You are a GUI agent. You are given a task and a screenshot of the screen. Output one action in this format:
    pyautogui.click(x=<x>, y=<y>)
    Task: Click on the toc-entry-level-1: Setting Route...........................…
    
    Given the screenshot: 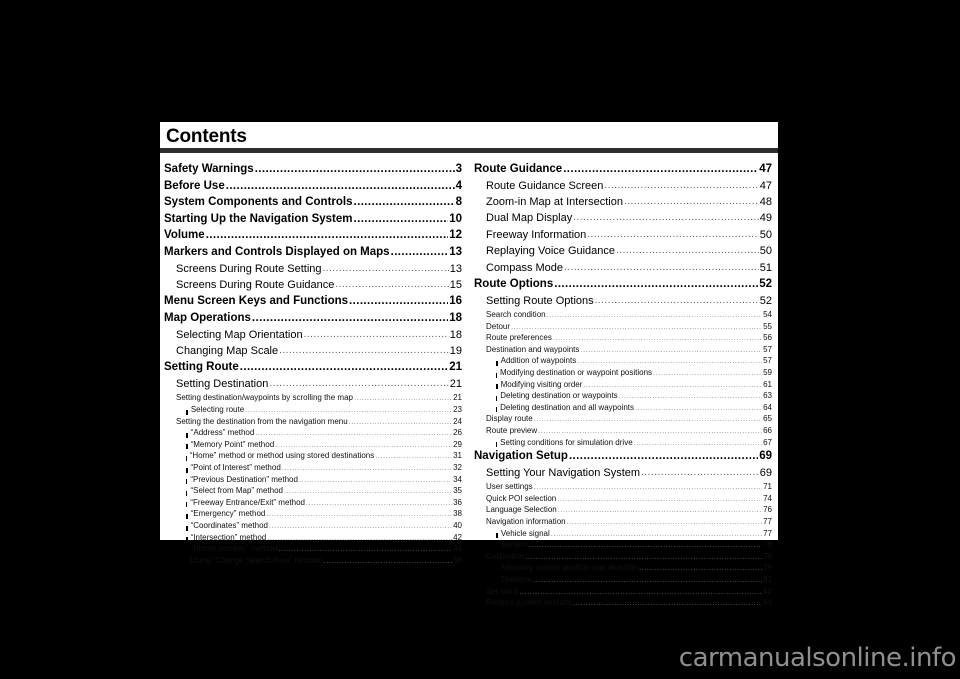 What is the action you would take?
    pyautogui.click(x=313, y=367)
    